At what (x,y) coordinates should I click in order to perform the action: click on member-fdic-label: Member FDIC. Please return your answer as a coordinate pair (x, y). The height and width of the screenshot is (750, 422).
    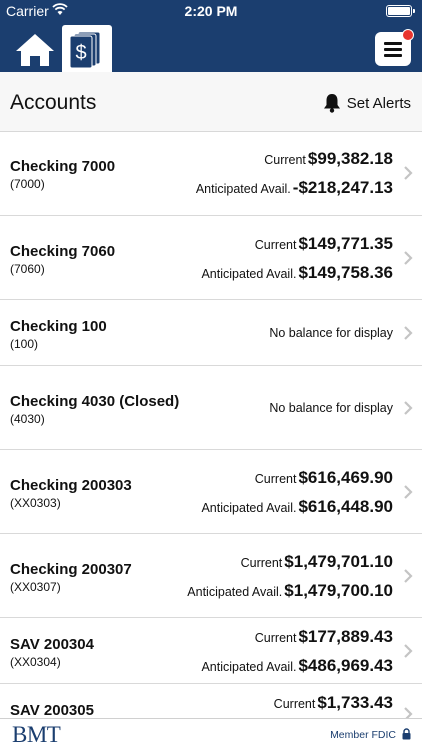
    Looking at the image, I should click on (363, 735).